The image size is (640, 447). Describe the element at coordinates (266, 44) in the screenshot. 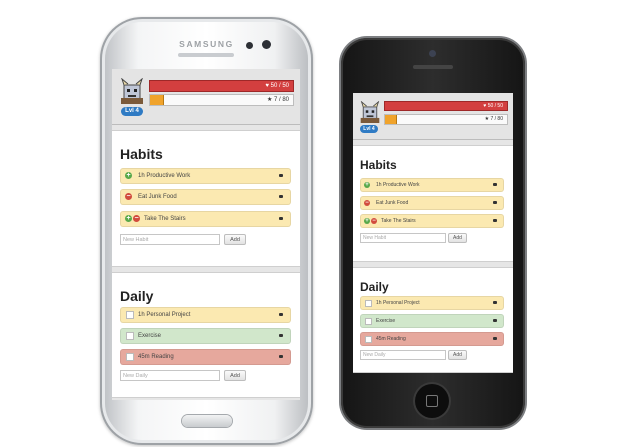

I see `sensor-icon` at that location.